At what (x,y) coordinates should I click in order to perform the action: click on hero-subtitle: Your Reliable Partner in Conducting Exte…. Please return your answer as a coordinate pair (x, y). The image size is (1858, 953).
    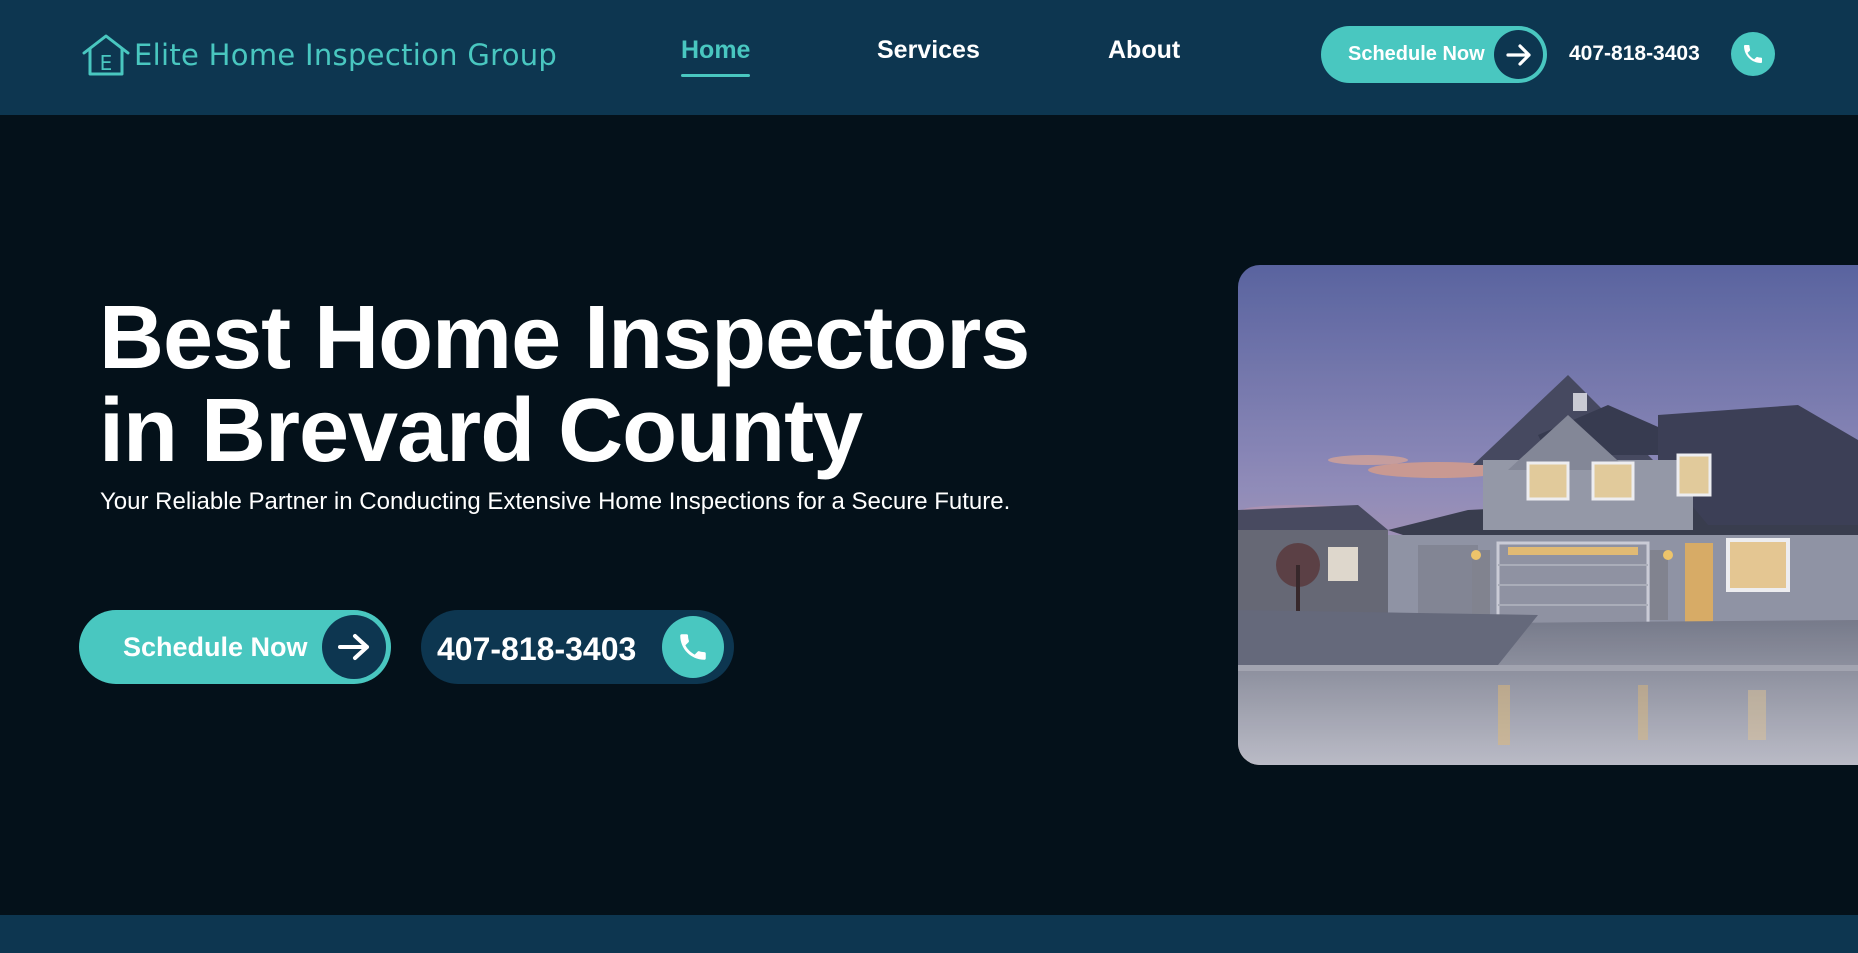
    Looking at the image, I should click on (555, 501).